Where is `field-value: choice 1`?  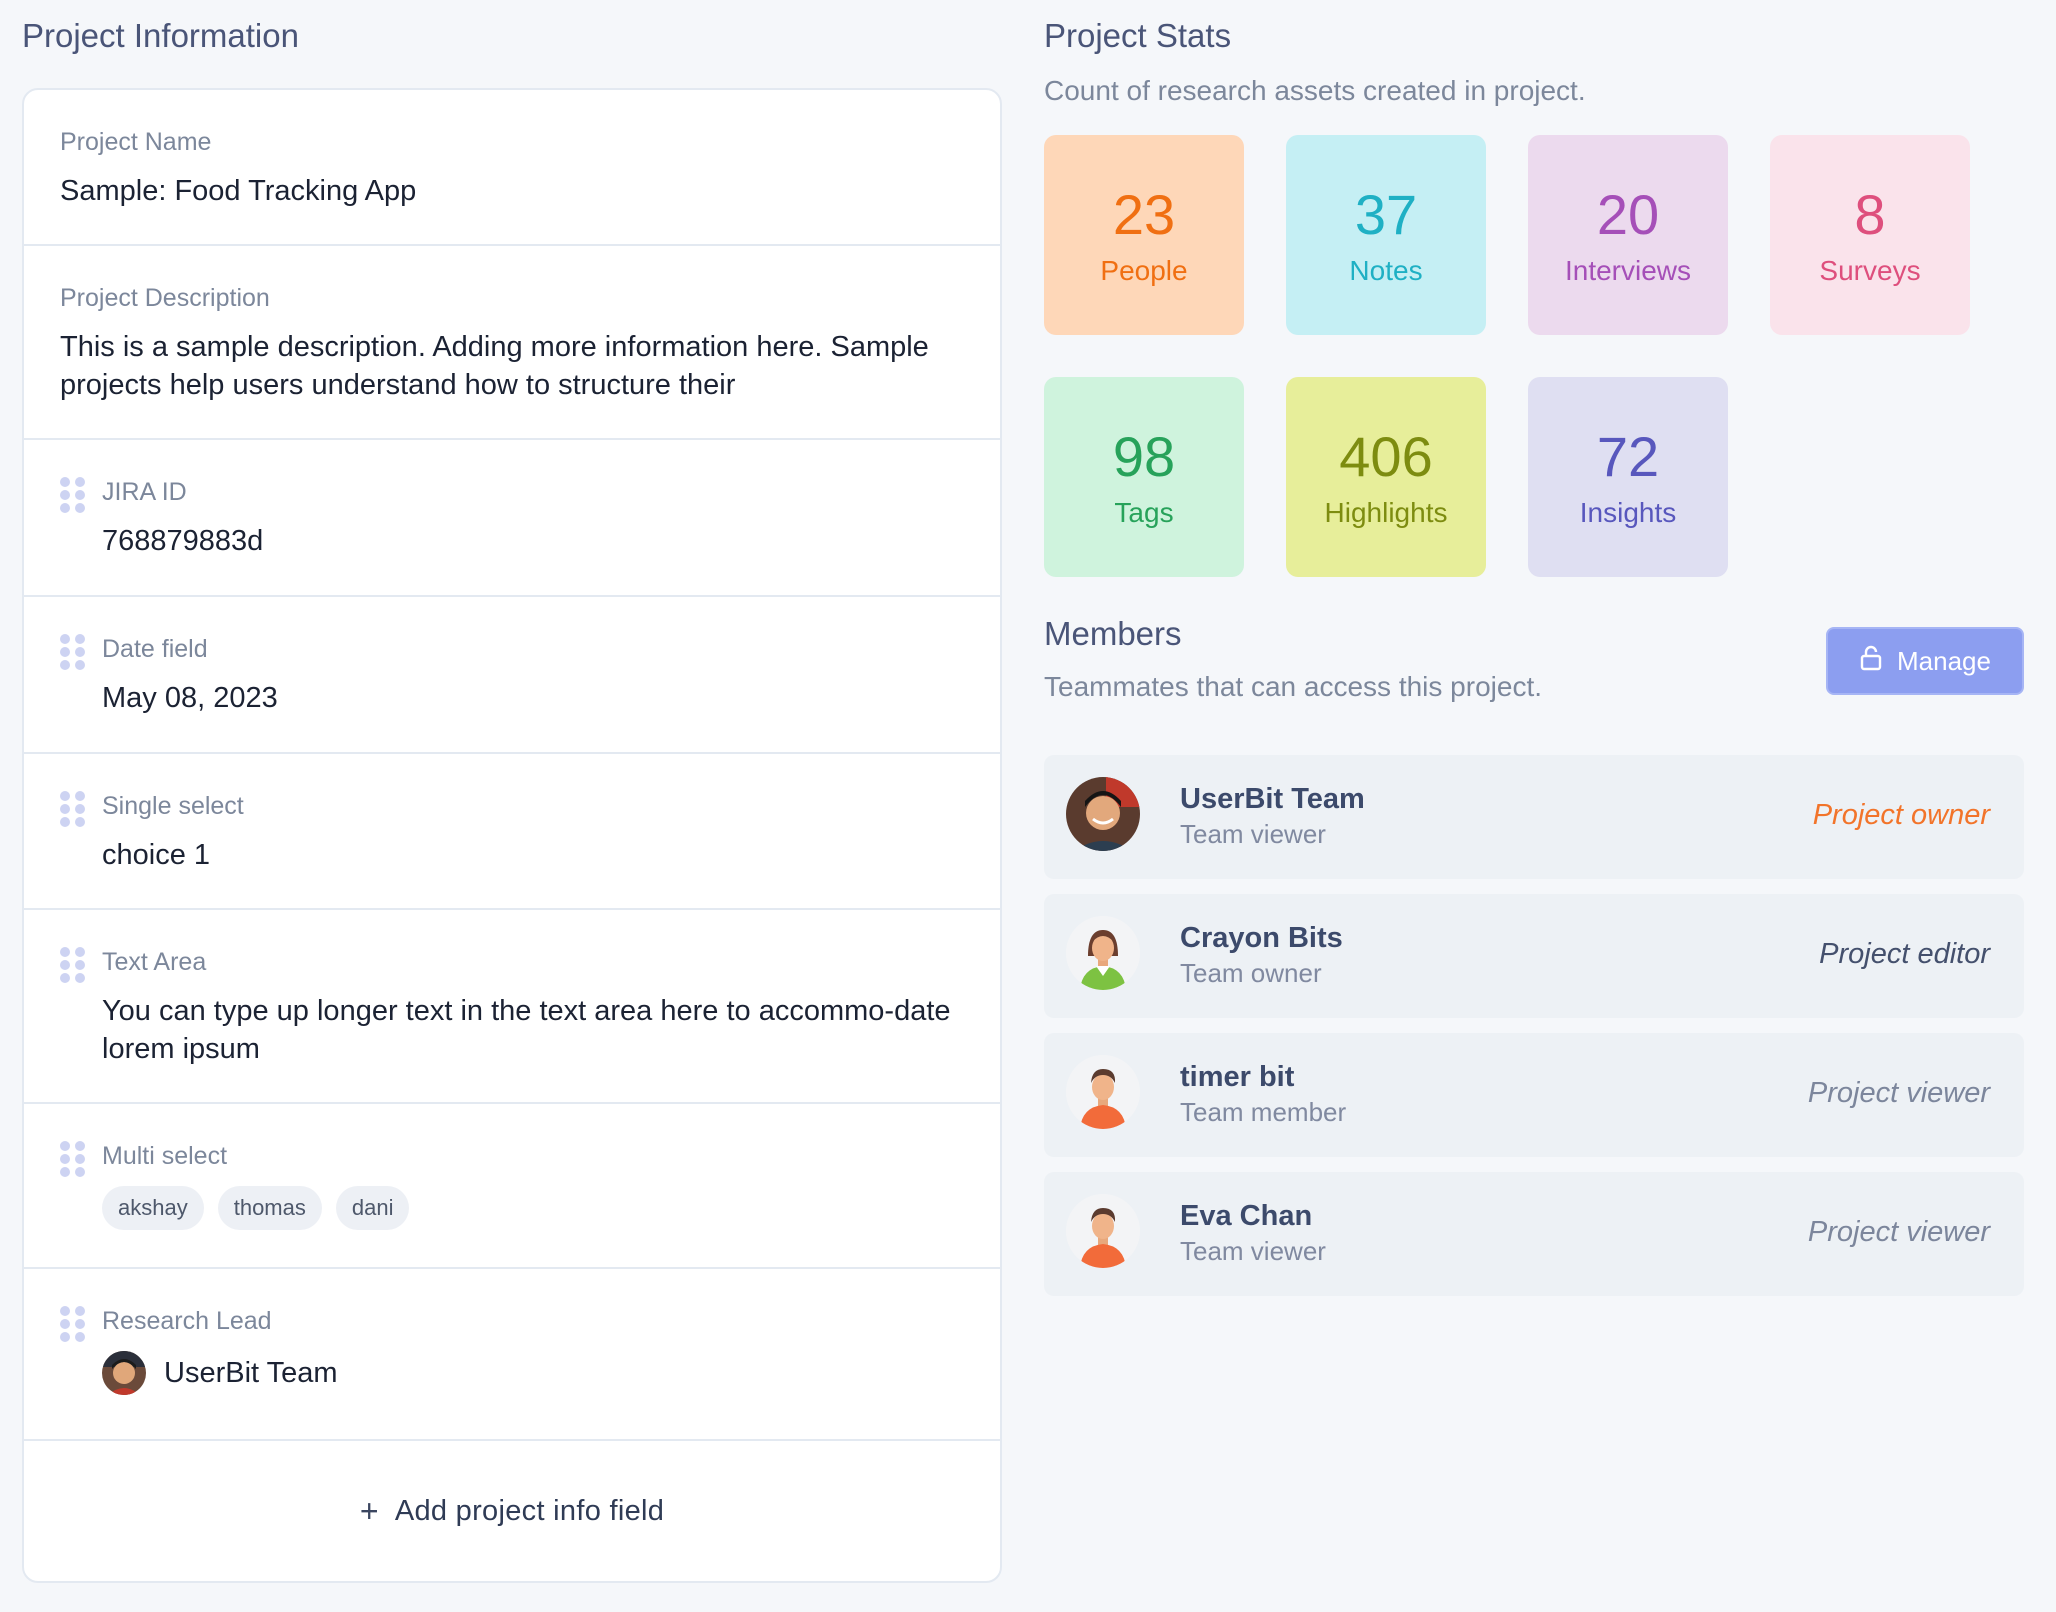 field-value: choice 1 is located at coordinates (533, 855).